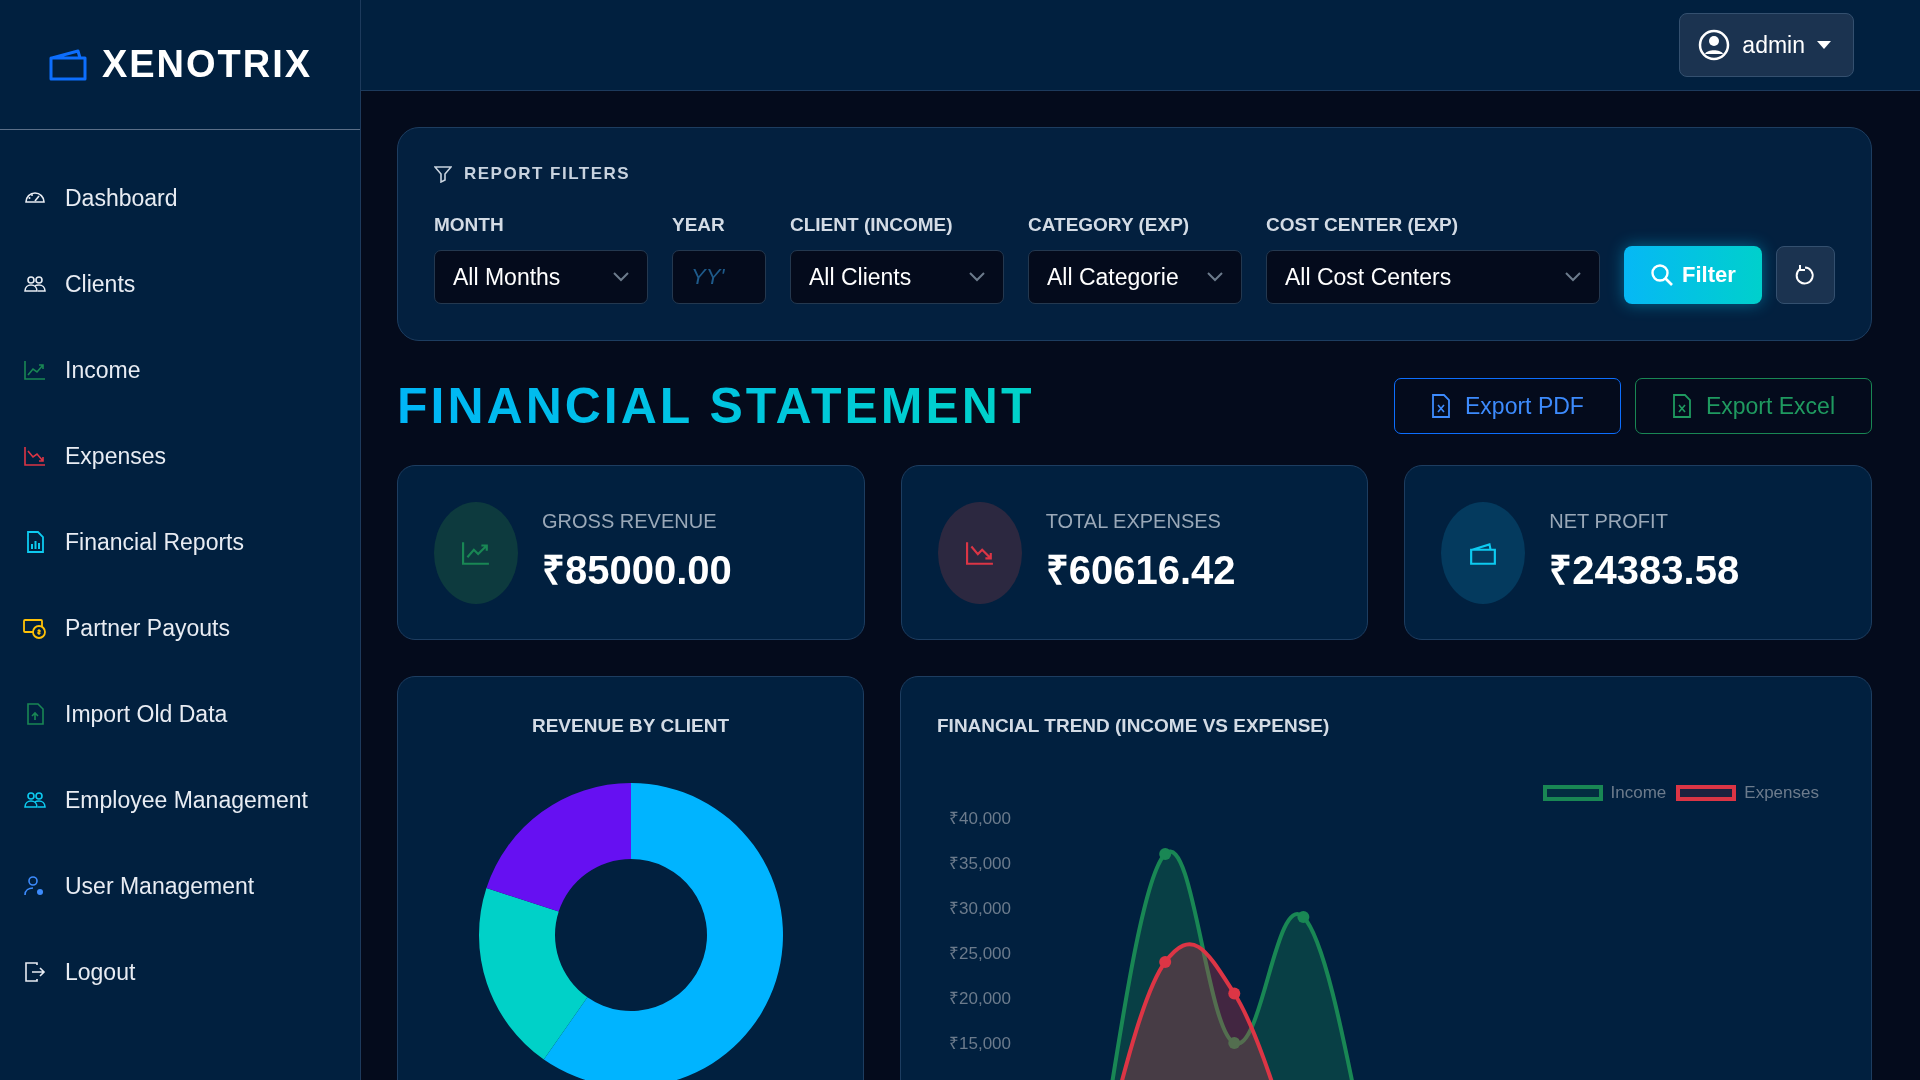 Image resolution: width=1920 pixels, height=1080 pixels. Describe the element at coordinates (1363, 225) in the screenshot. I see `field-label: COST CENTER (EXP)` at that location.